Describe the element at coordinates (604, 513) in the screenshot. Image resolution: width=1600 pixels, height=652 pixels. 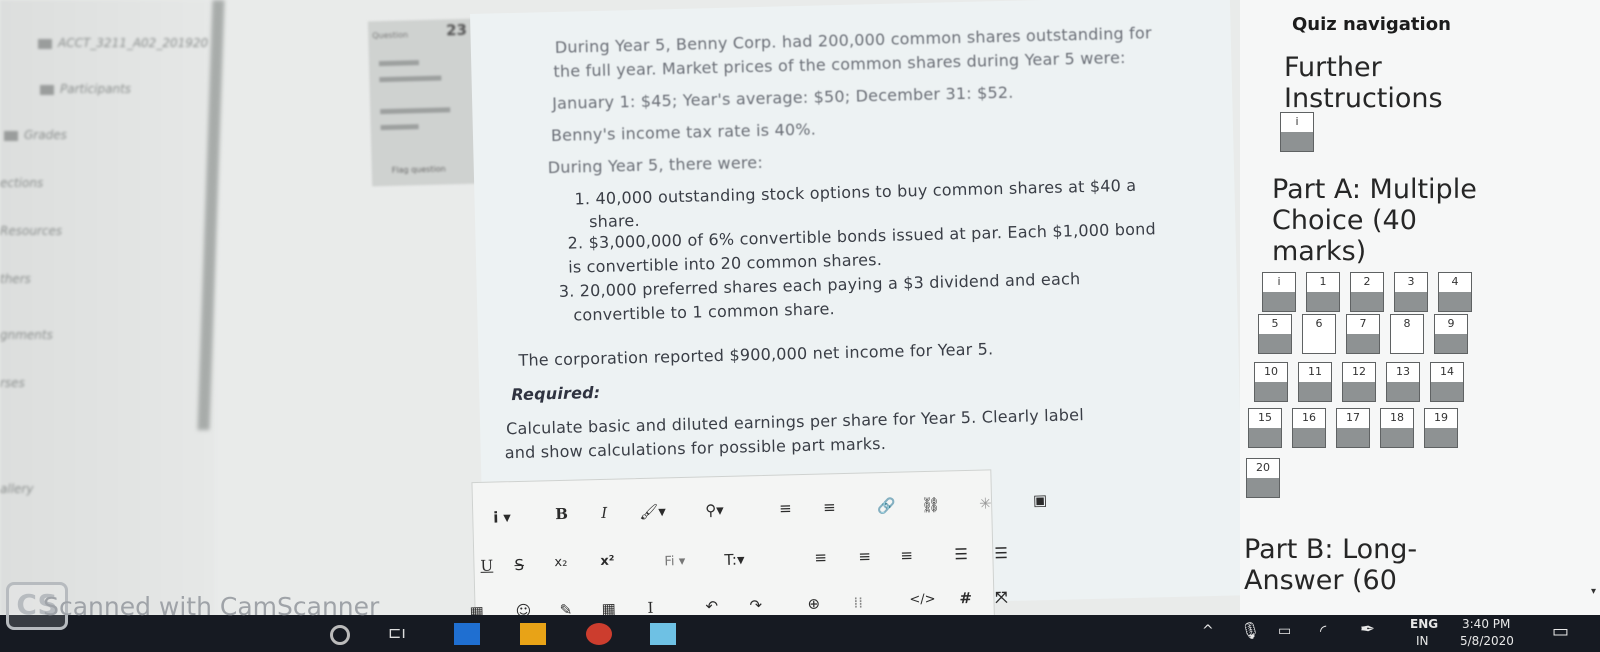
I see `italic-button: I` at that location.